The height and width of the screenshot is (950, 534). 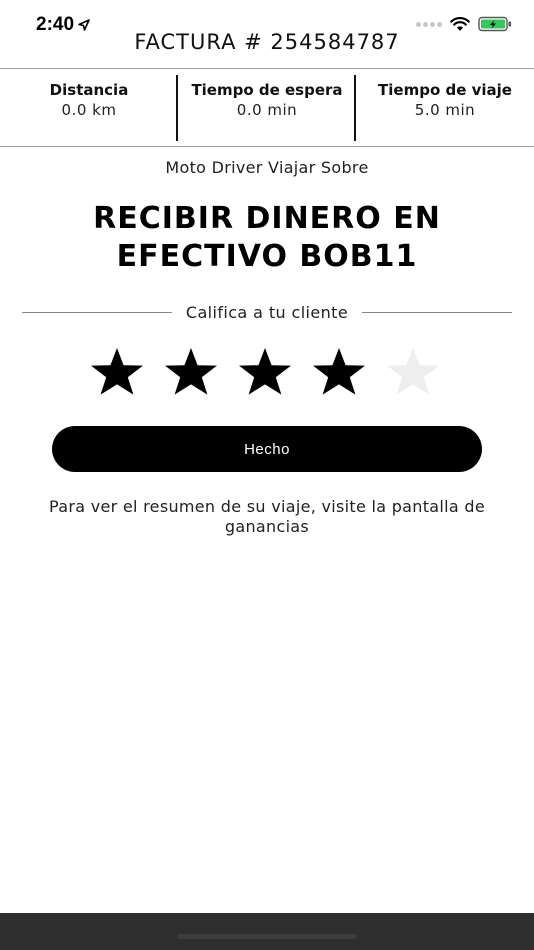 I want to click on stat-wait-time: Tiempo de espera 0.0 min, so click(x=267, y=107).